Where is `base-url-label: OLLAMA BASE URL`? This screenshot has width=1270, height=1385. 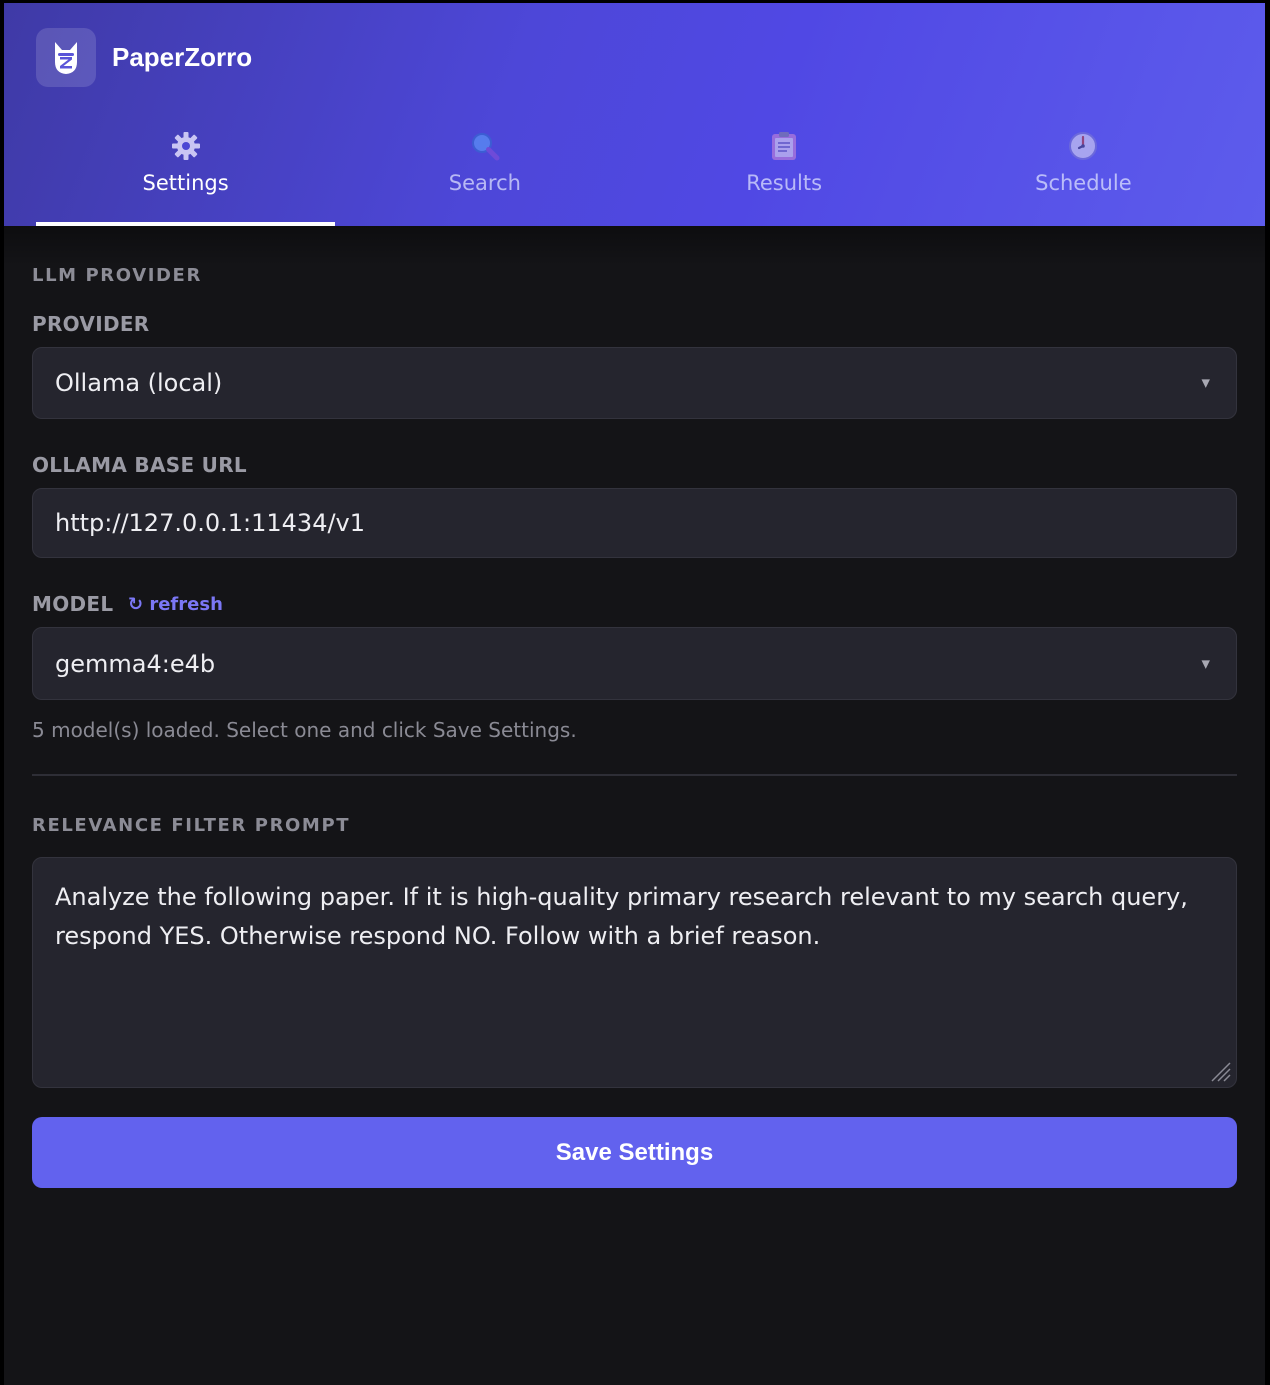 base-url-label: OLLAMA BASE URL is located at coordinates (139, 465).